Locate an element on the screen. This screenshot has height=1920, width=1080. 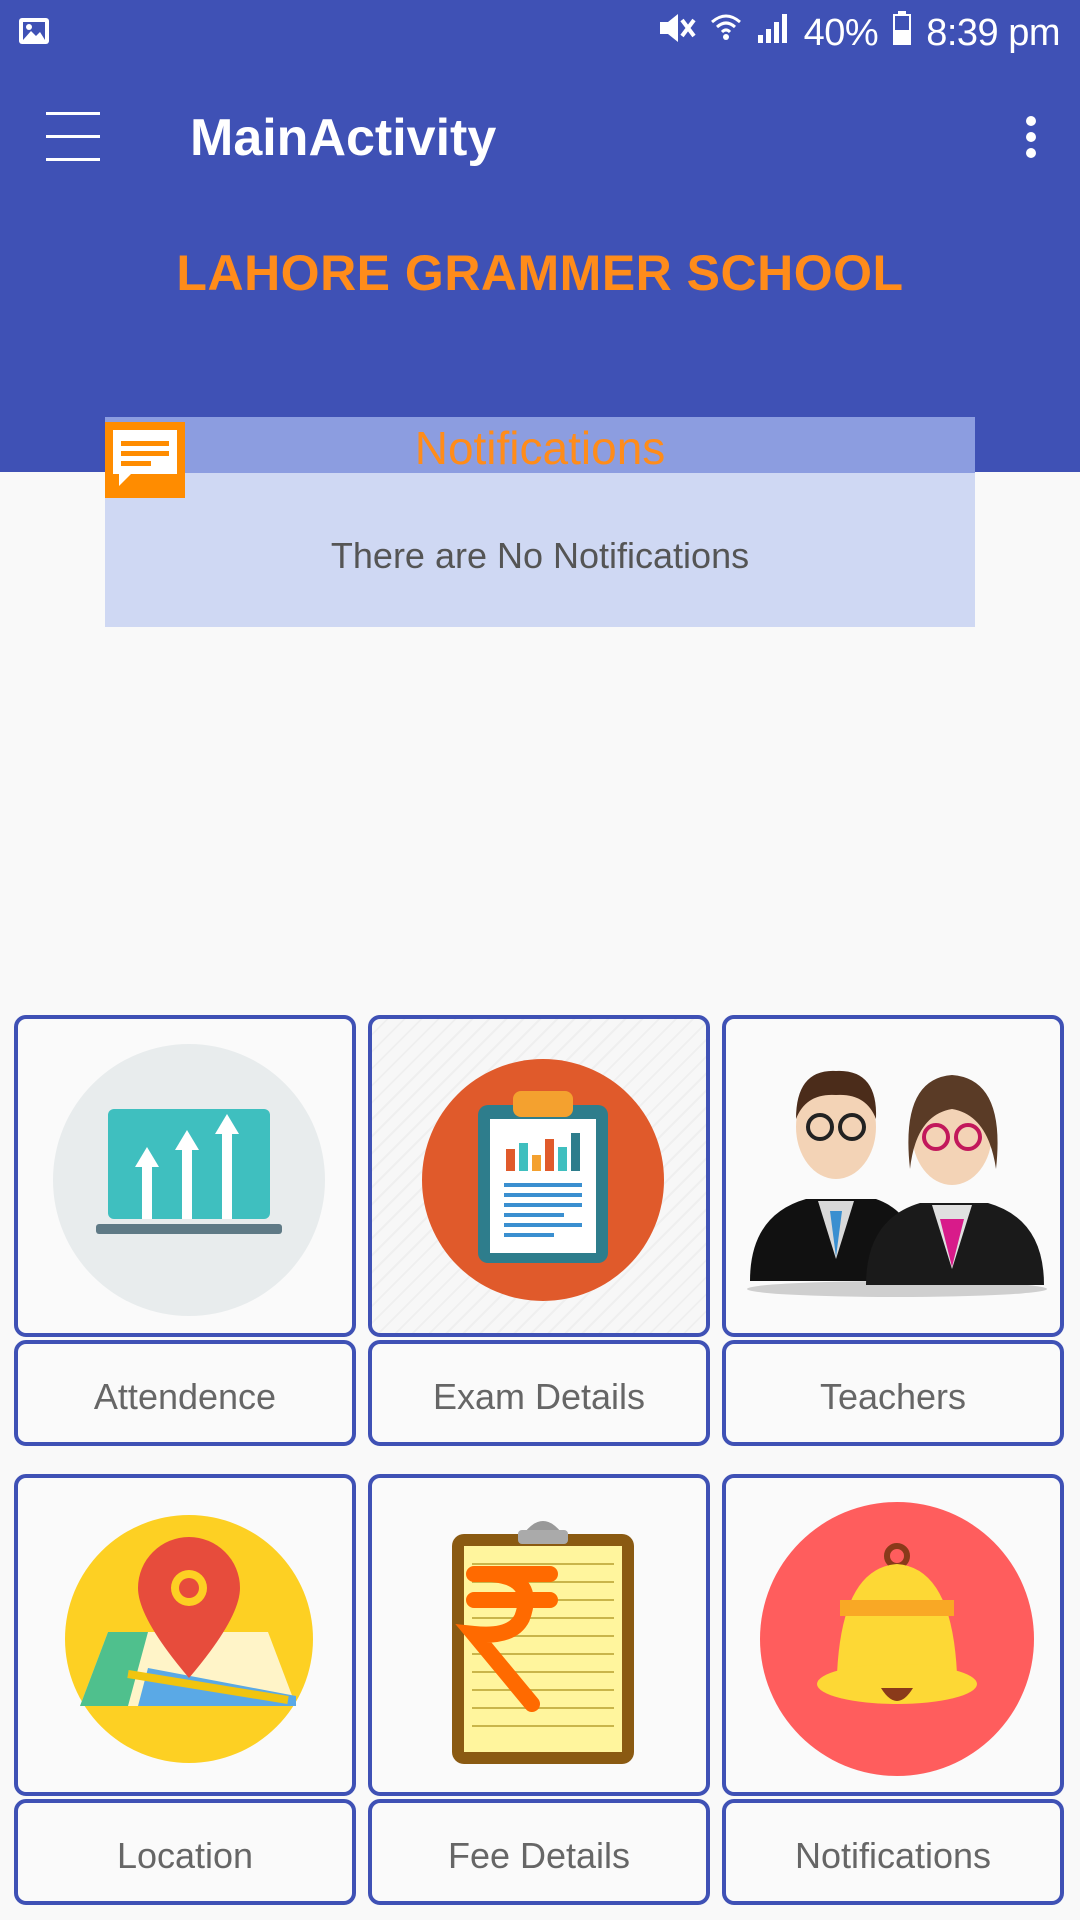
tile-label: Exam Details is located at coordinates (539, 1396).